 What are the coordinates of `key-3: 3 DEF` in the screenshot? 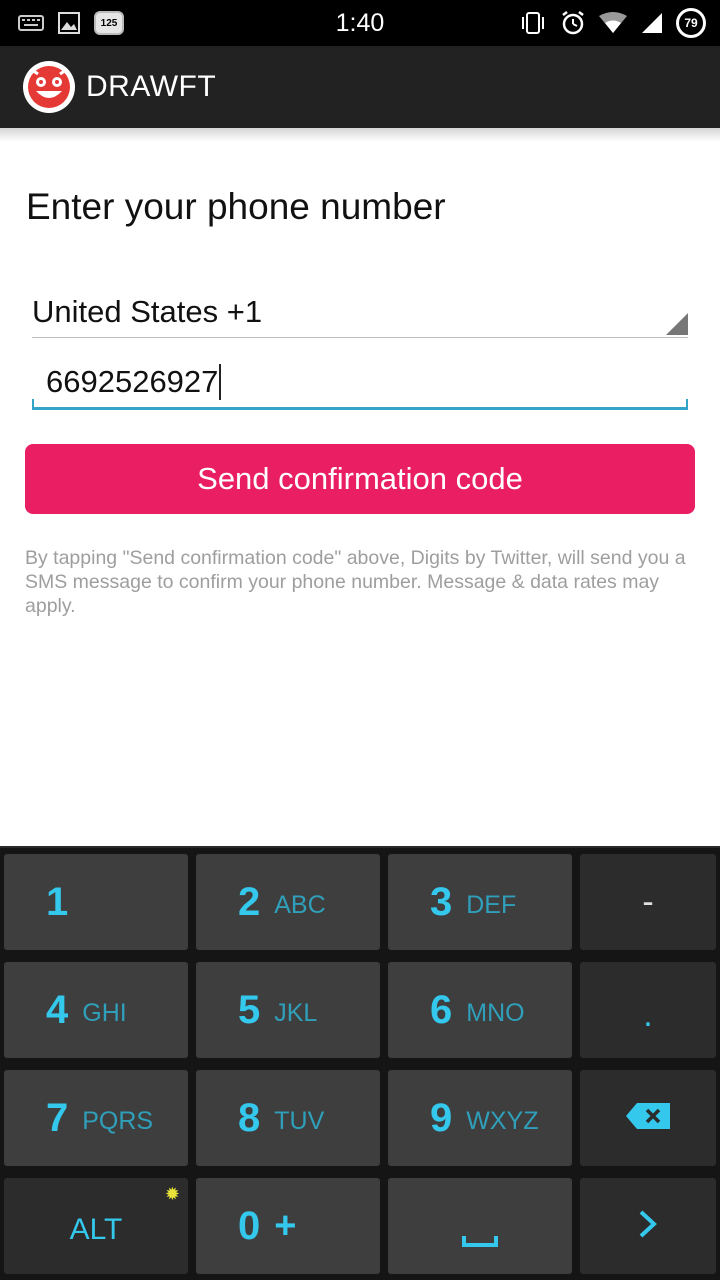 It's located at (480, 902).